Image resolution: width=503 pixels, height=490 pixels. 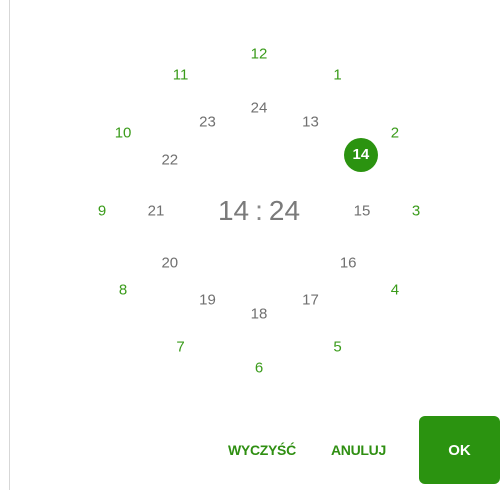 What do you see at coordinates (416, 211) in the screenshot?
I see `hour-option-3: 3` at bounding box center [416, 211].